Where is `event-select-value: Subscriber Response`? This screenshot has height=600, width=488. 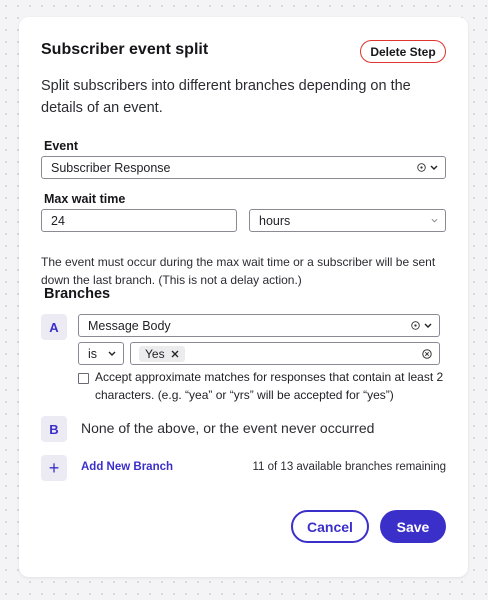 event-select-value: Subscriber Response is located at coordinates (111, 167).